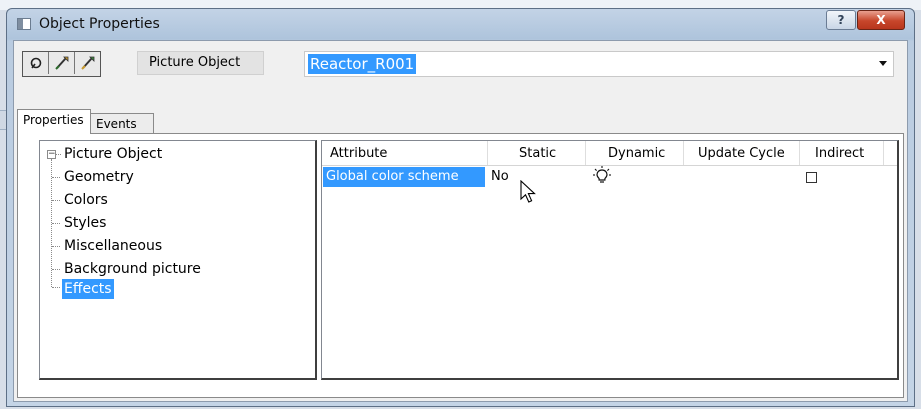  What do you see at coordinates (87, 63) in the screenshot?
I see `paste-brush-icon` at bounding box center [87, 63].